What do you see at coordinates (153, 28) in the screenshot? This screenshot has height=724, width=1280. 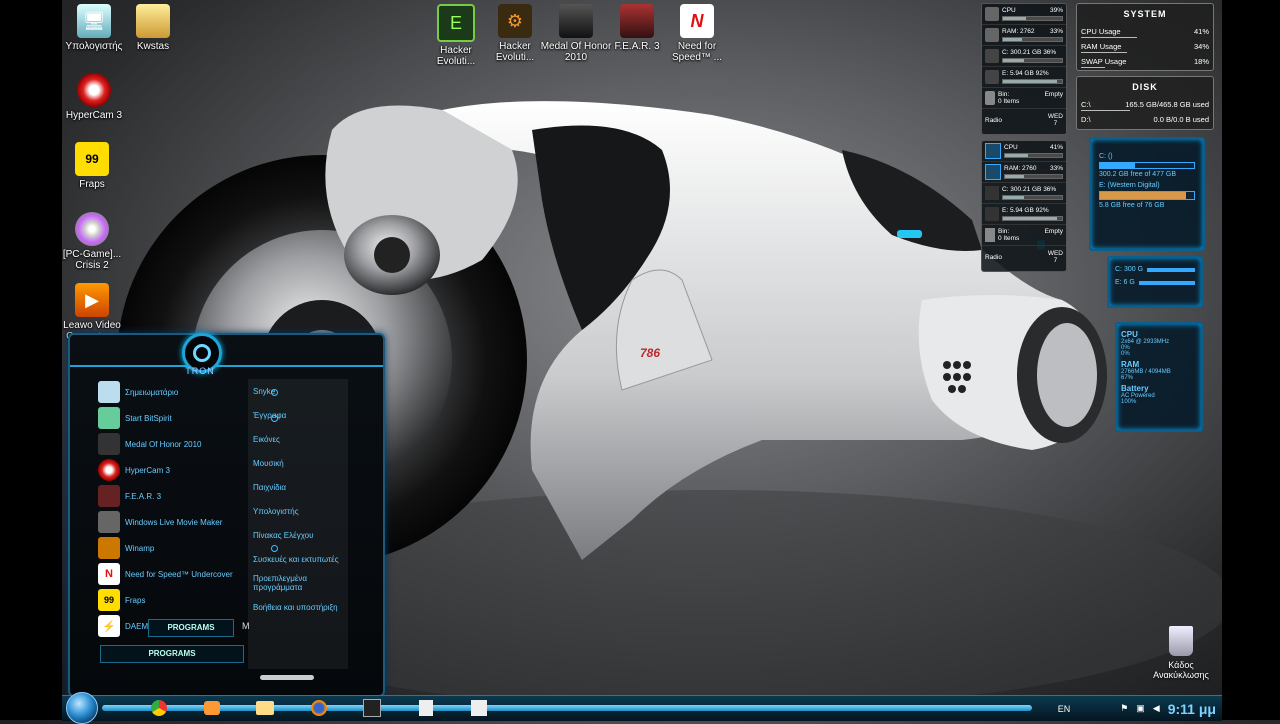 I see `desktop-icon-kwstas: Kwstas` at bounding box center [153, 28].